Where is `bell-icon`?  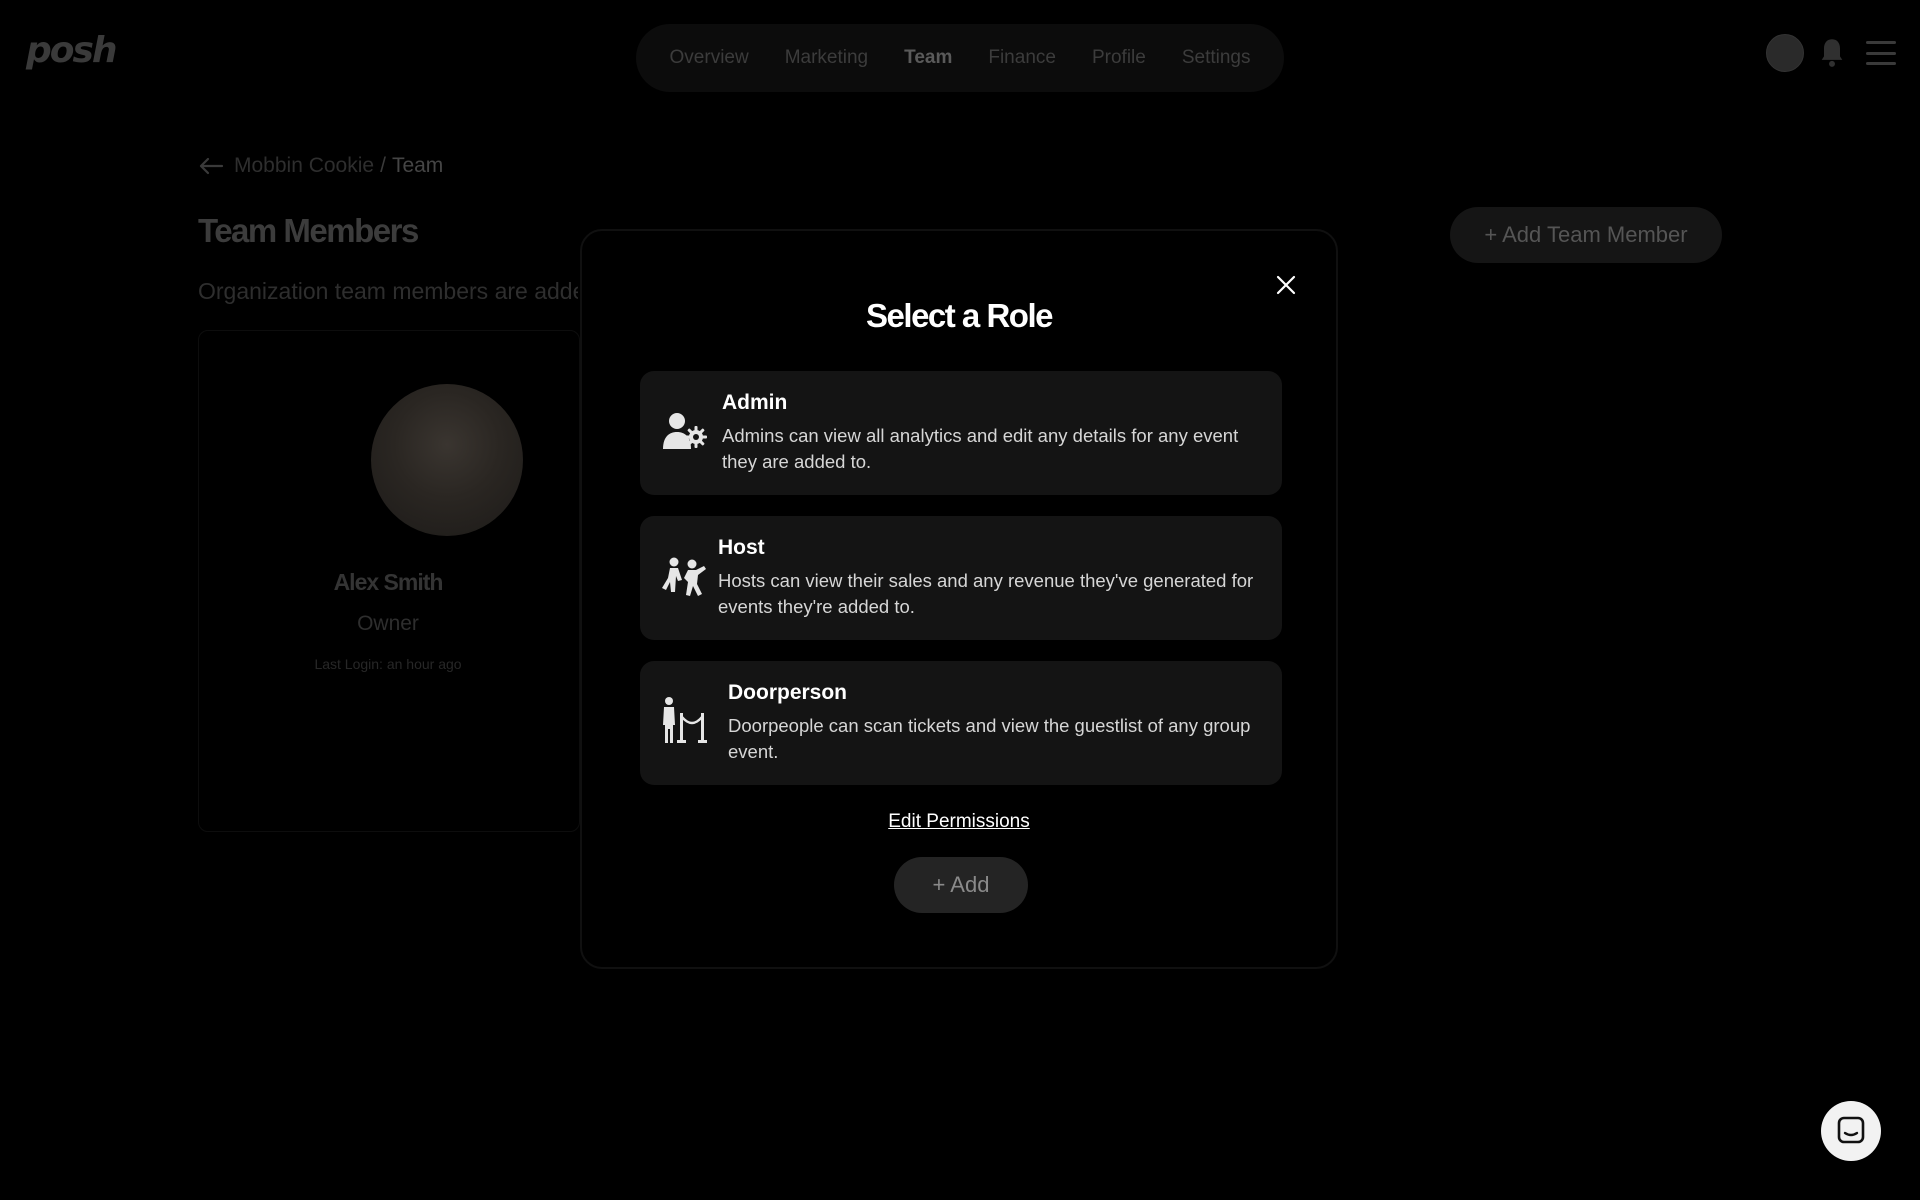 bell-icon is located at coordinates (1832, 53).